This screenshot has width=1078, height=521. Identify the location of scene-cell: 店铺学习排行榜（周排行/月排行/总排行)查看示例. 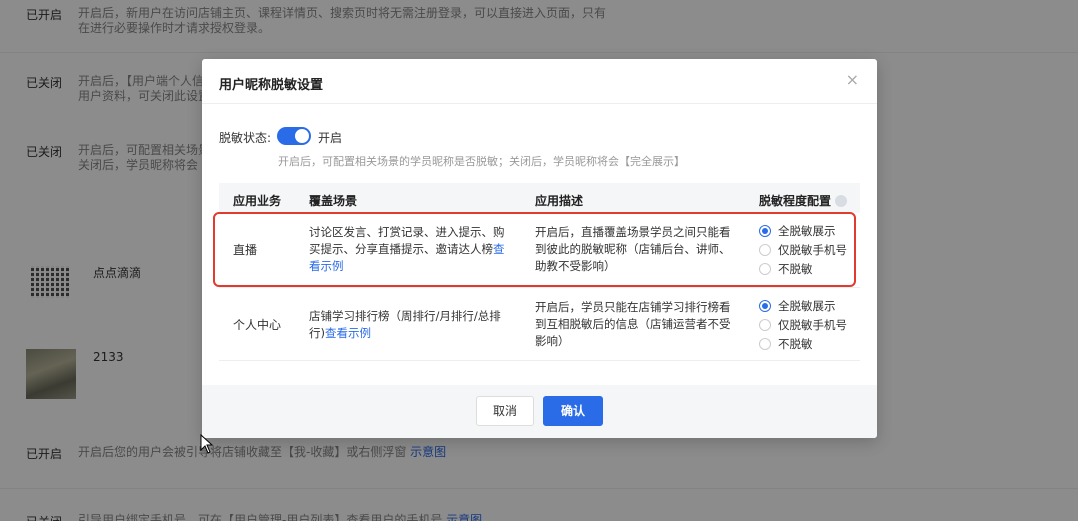
(405, 324).